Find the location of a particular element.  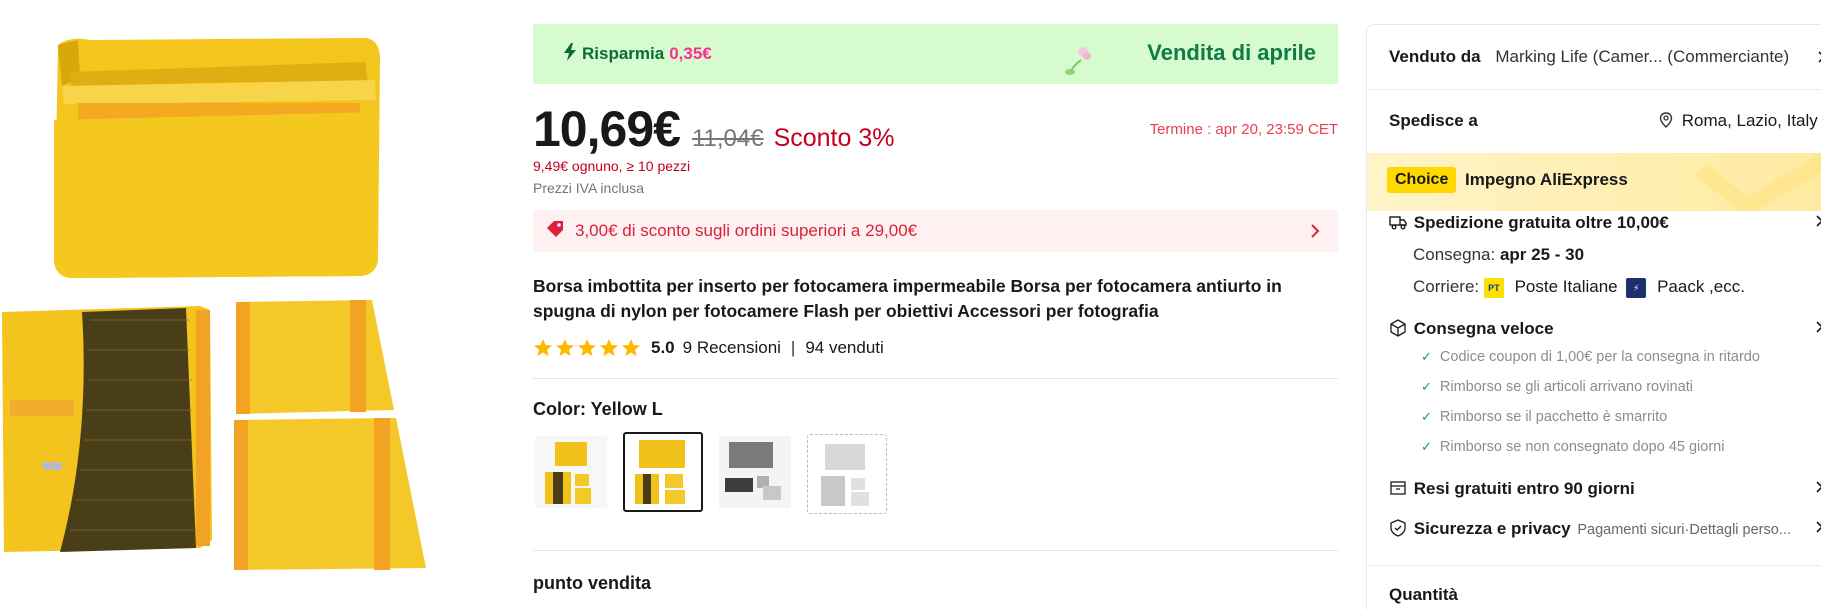

poste-italiane-logo: PT is located at coordinates (1493, 287).